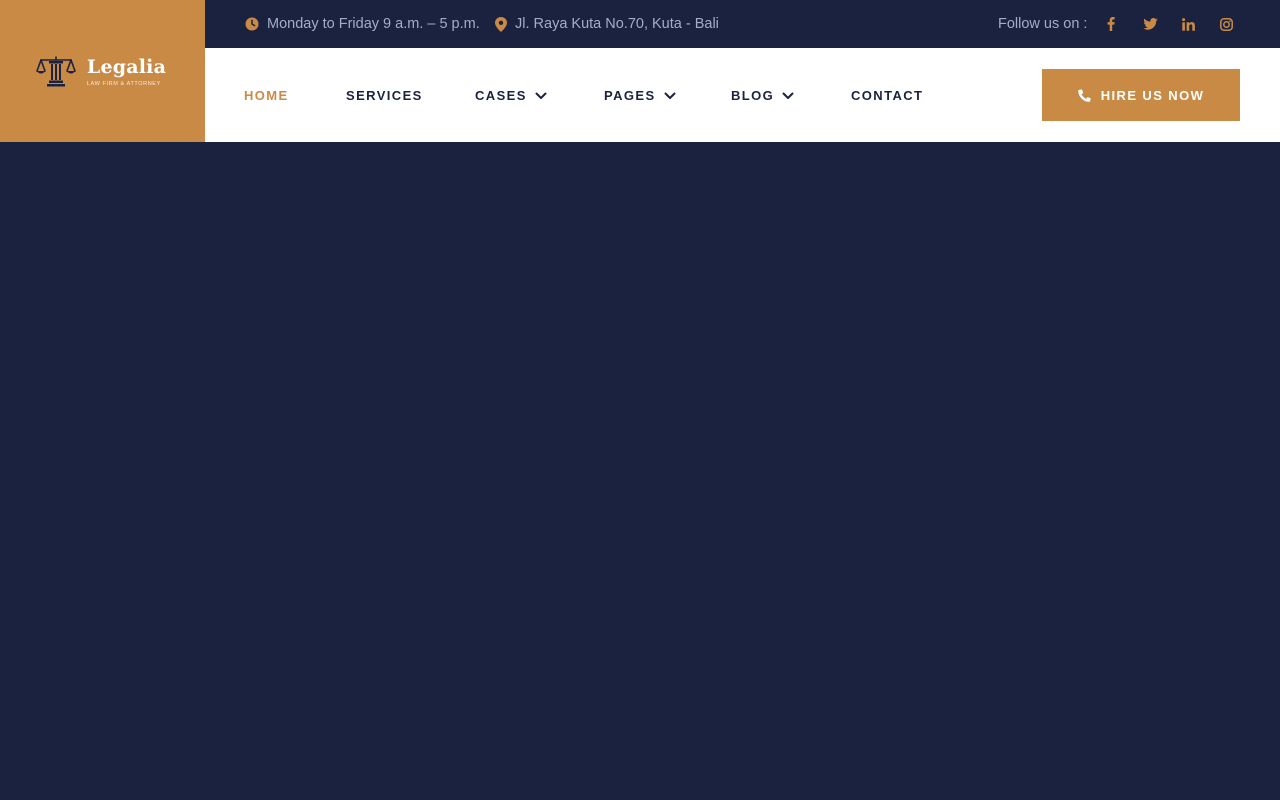  What do you see at coordinates (630, 95) in the screenshot?
I see `nav-item-label: PAGES` at bounding box center [630, 95].